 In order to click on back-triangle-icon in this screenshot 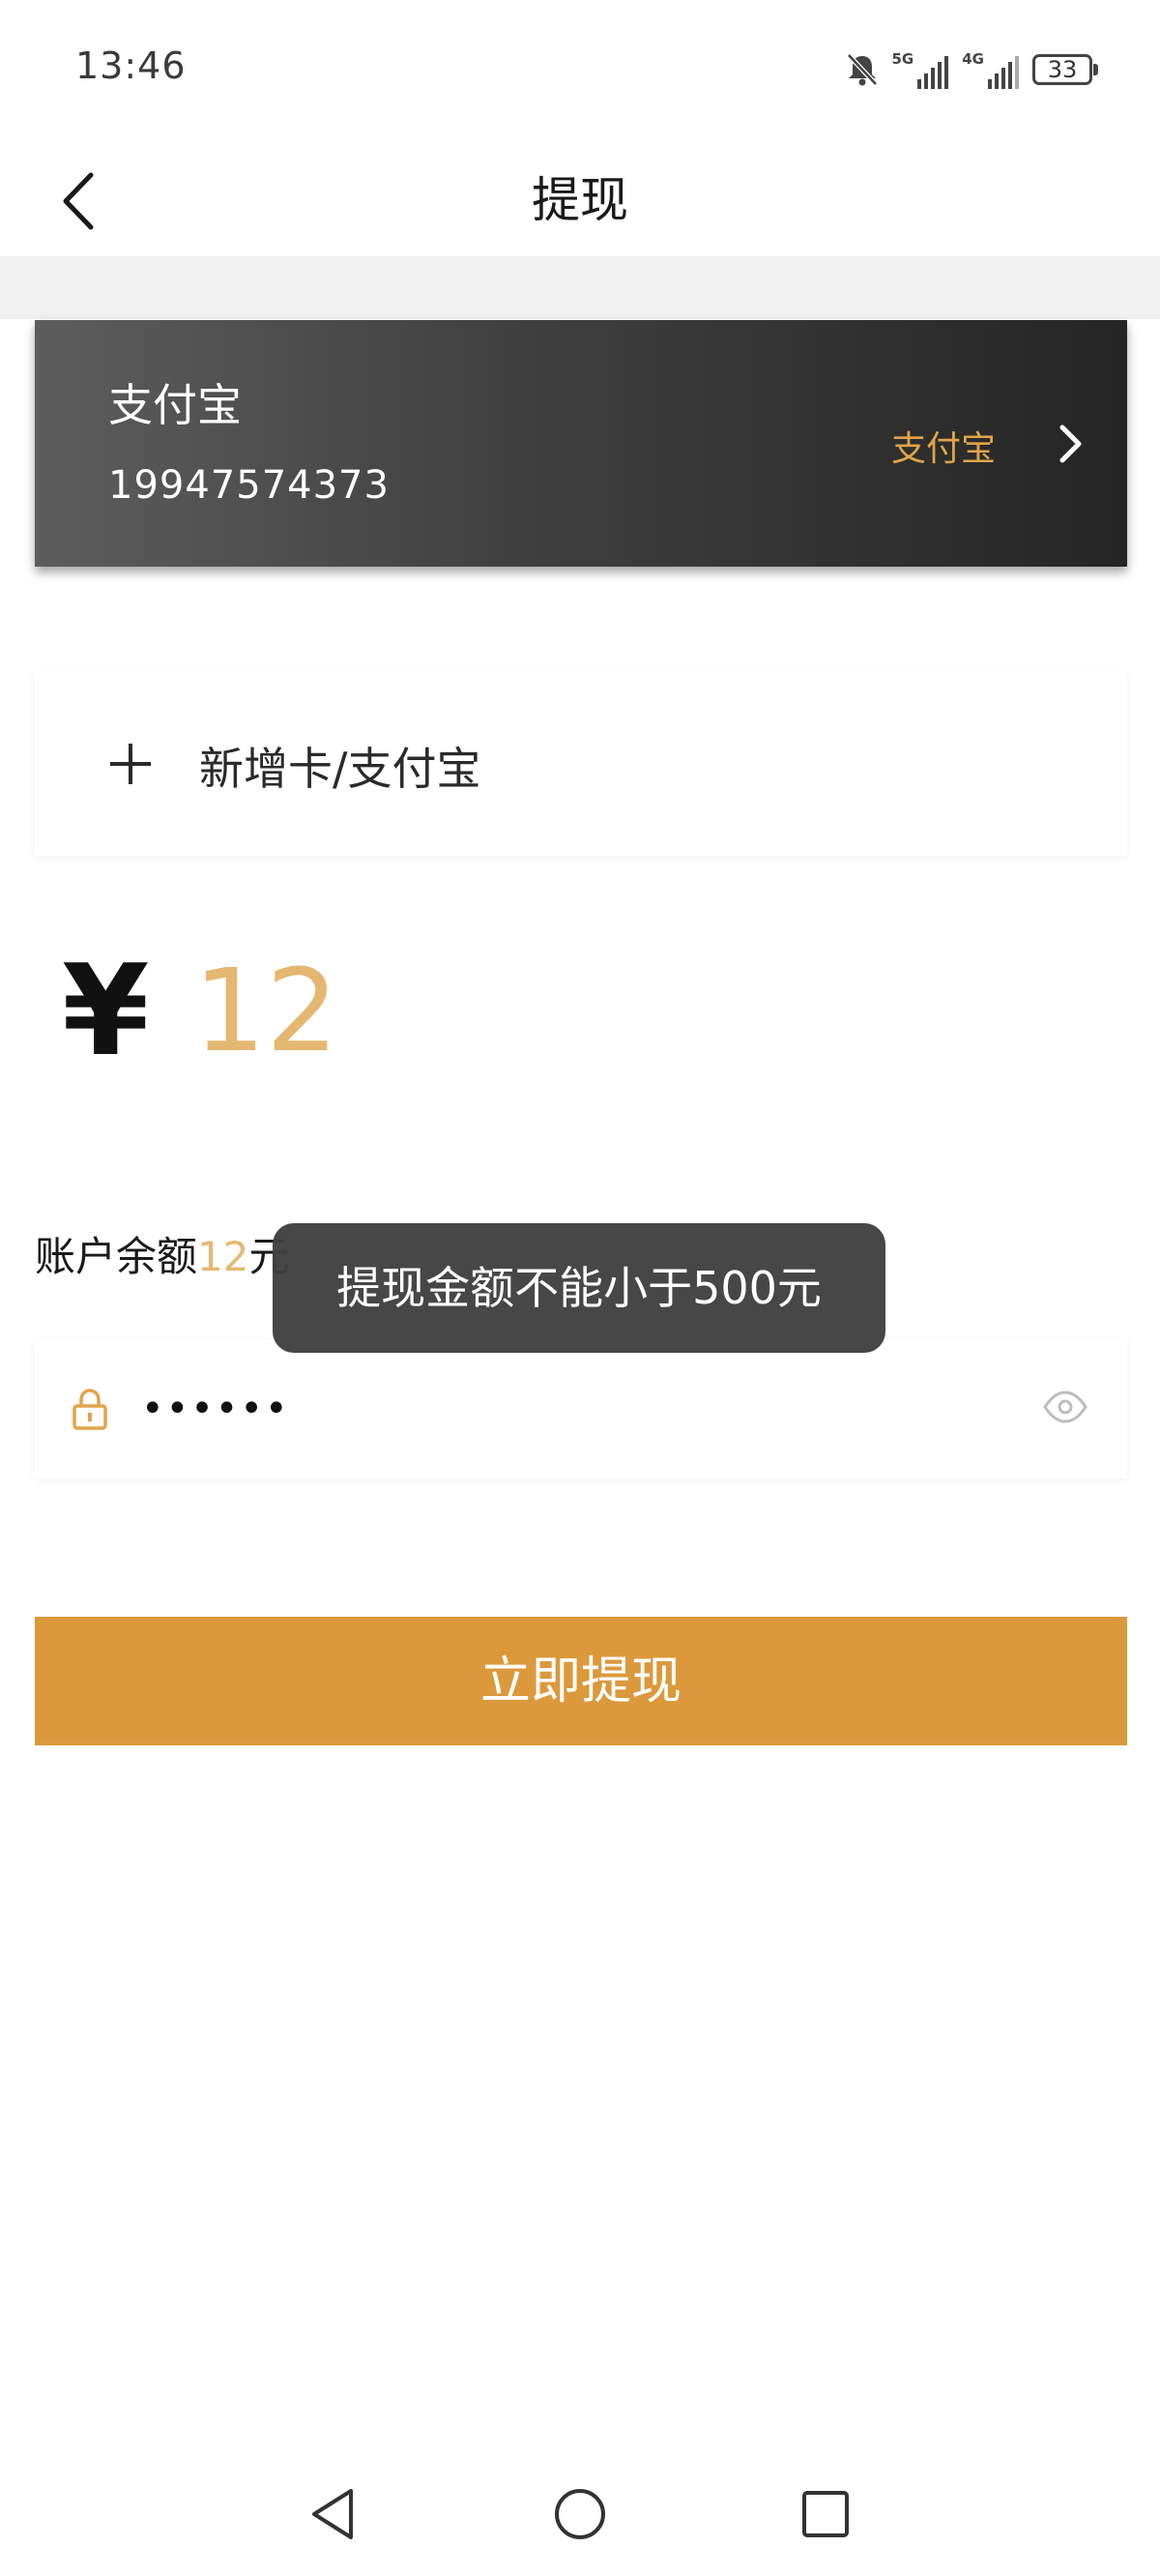, I will do `click(333, 2514)`.